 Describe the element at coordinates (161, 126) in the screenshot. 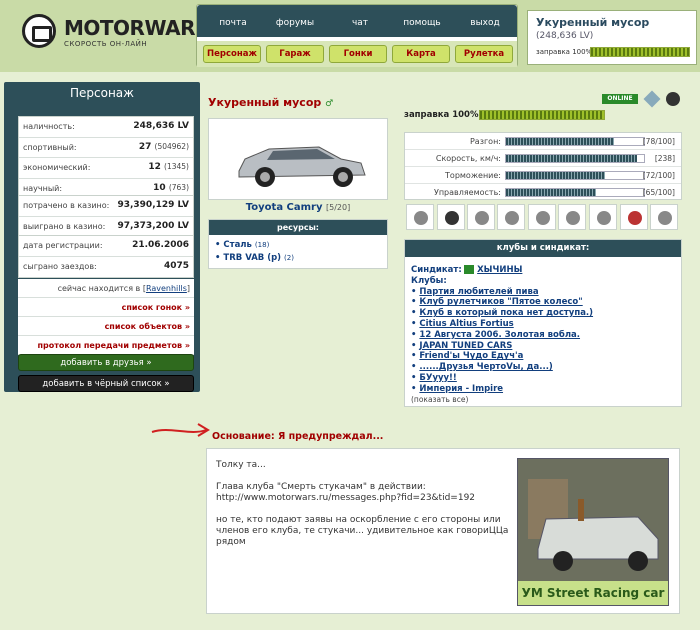

I see `stat-value: 248,636 LV` at that location.